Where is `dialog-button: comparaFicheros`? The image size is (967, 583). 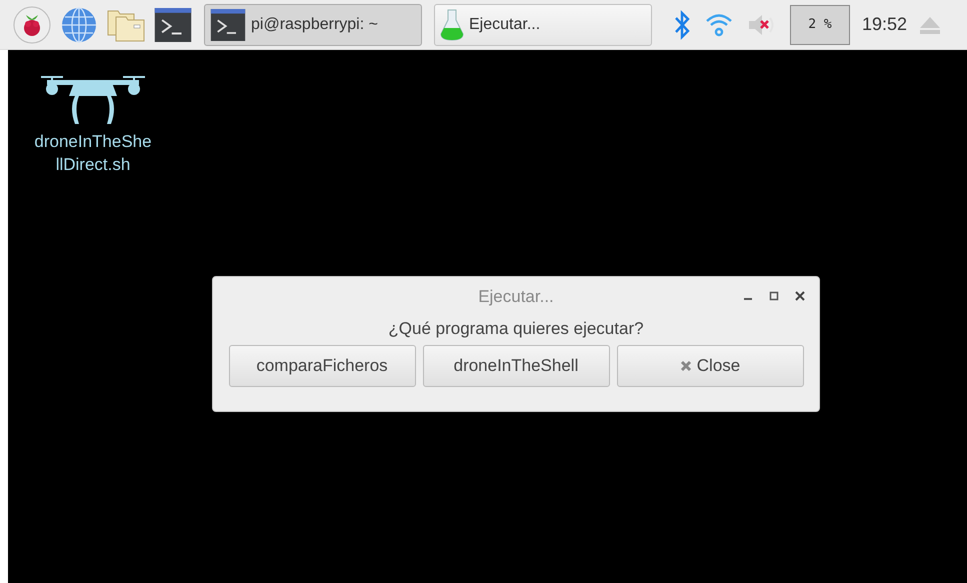 dialog-button: comparaFicheros is located at coordinates (322, 366).